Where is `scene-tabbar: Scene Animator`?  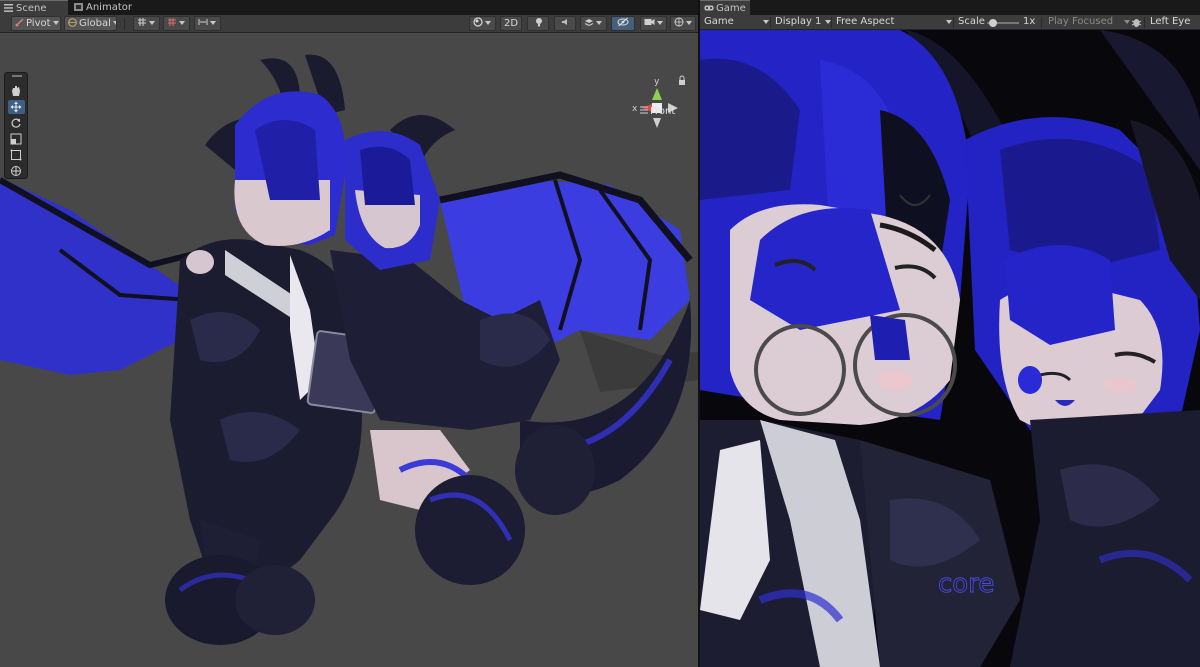 scene-tabbar: Scene Animator is located at coordinates (349, 7).